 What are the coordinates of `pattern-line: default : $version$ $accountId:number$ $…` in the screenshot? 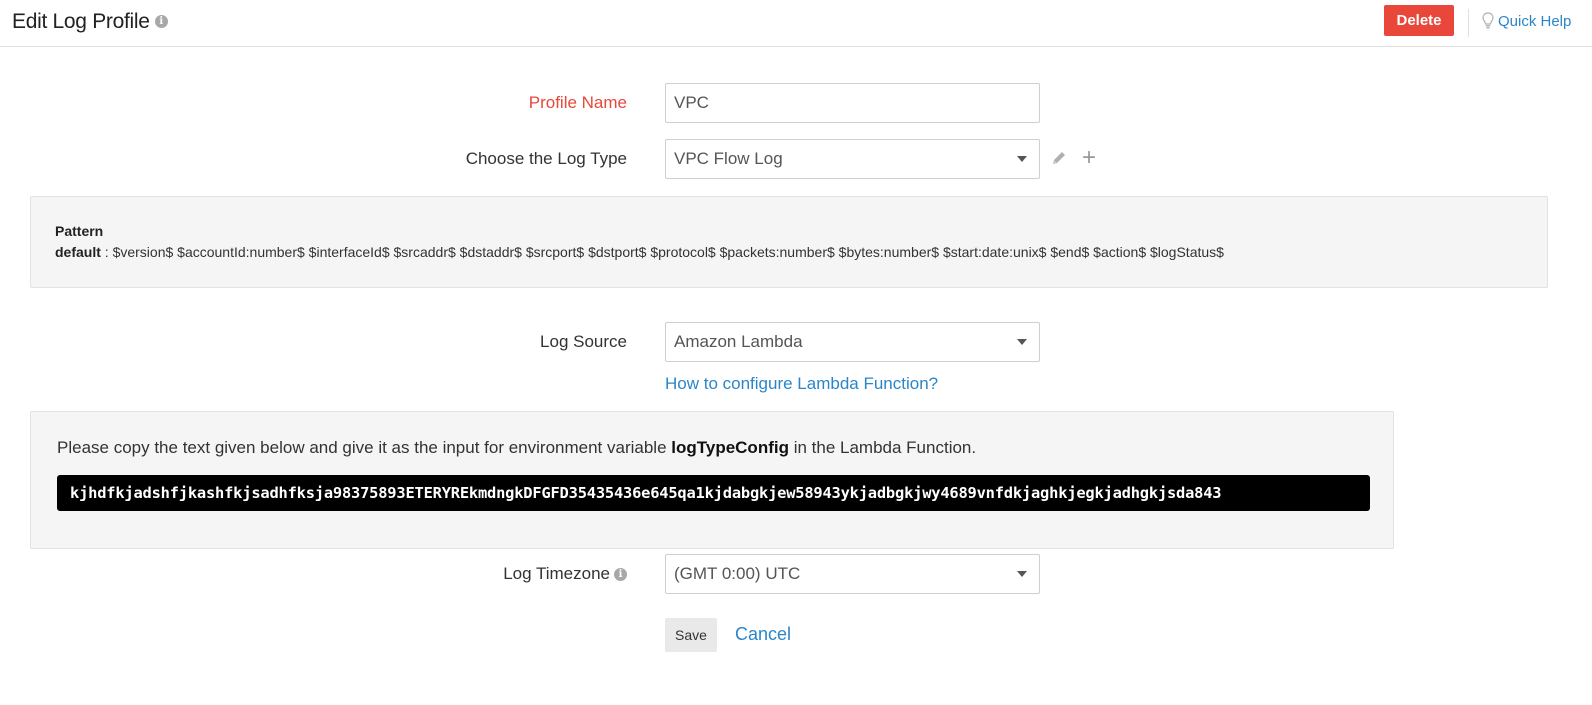 It's located at (639, 252).